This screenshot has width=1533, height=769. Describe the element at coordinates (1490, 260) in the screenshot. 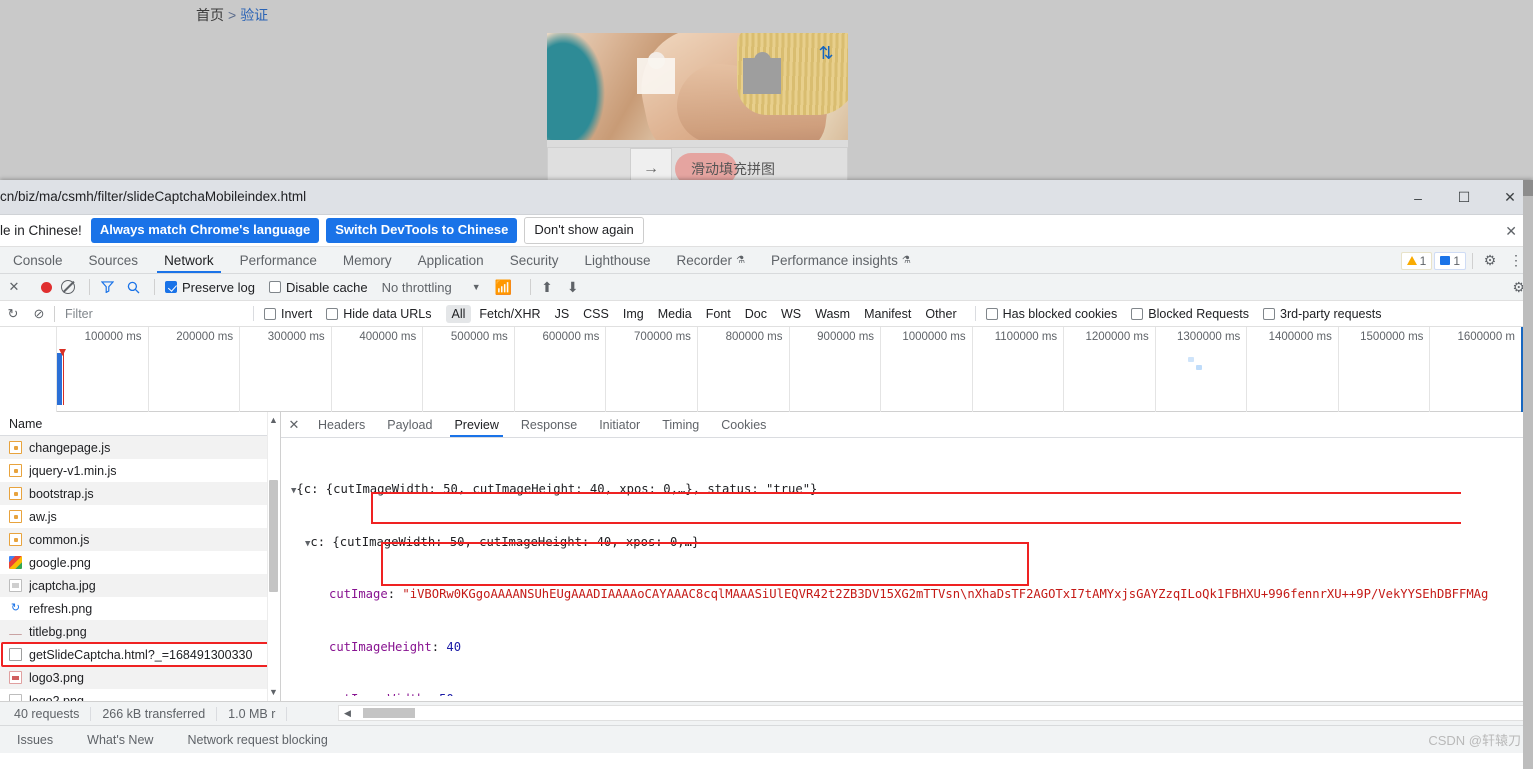

I see `settings-gear-icon: ⚙` at that location.